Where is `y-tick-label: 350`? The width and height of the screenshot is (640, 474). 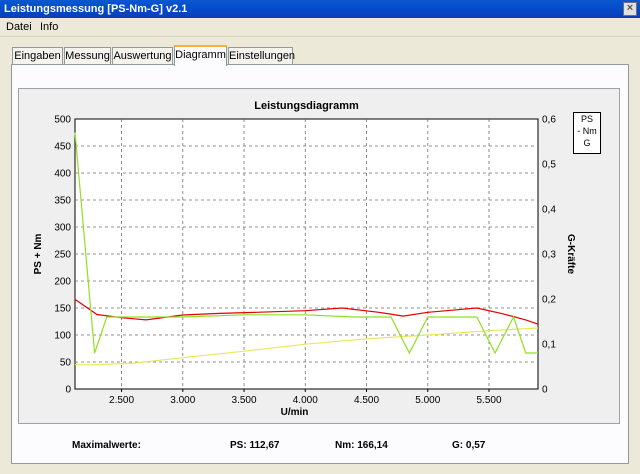
y-tick-label: 350 is located at coordinates (62, 201).